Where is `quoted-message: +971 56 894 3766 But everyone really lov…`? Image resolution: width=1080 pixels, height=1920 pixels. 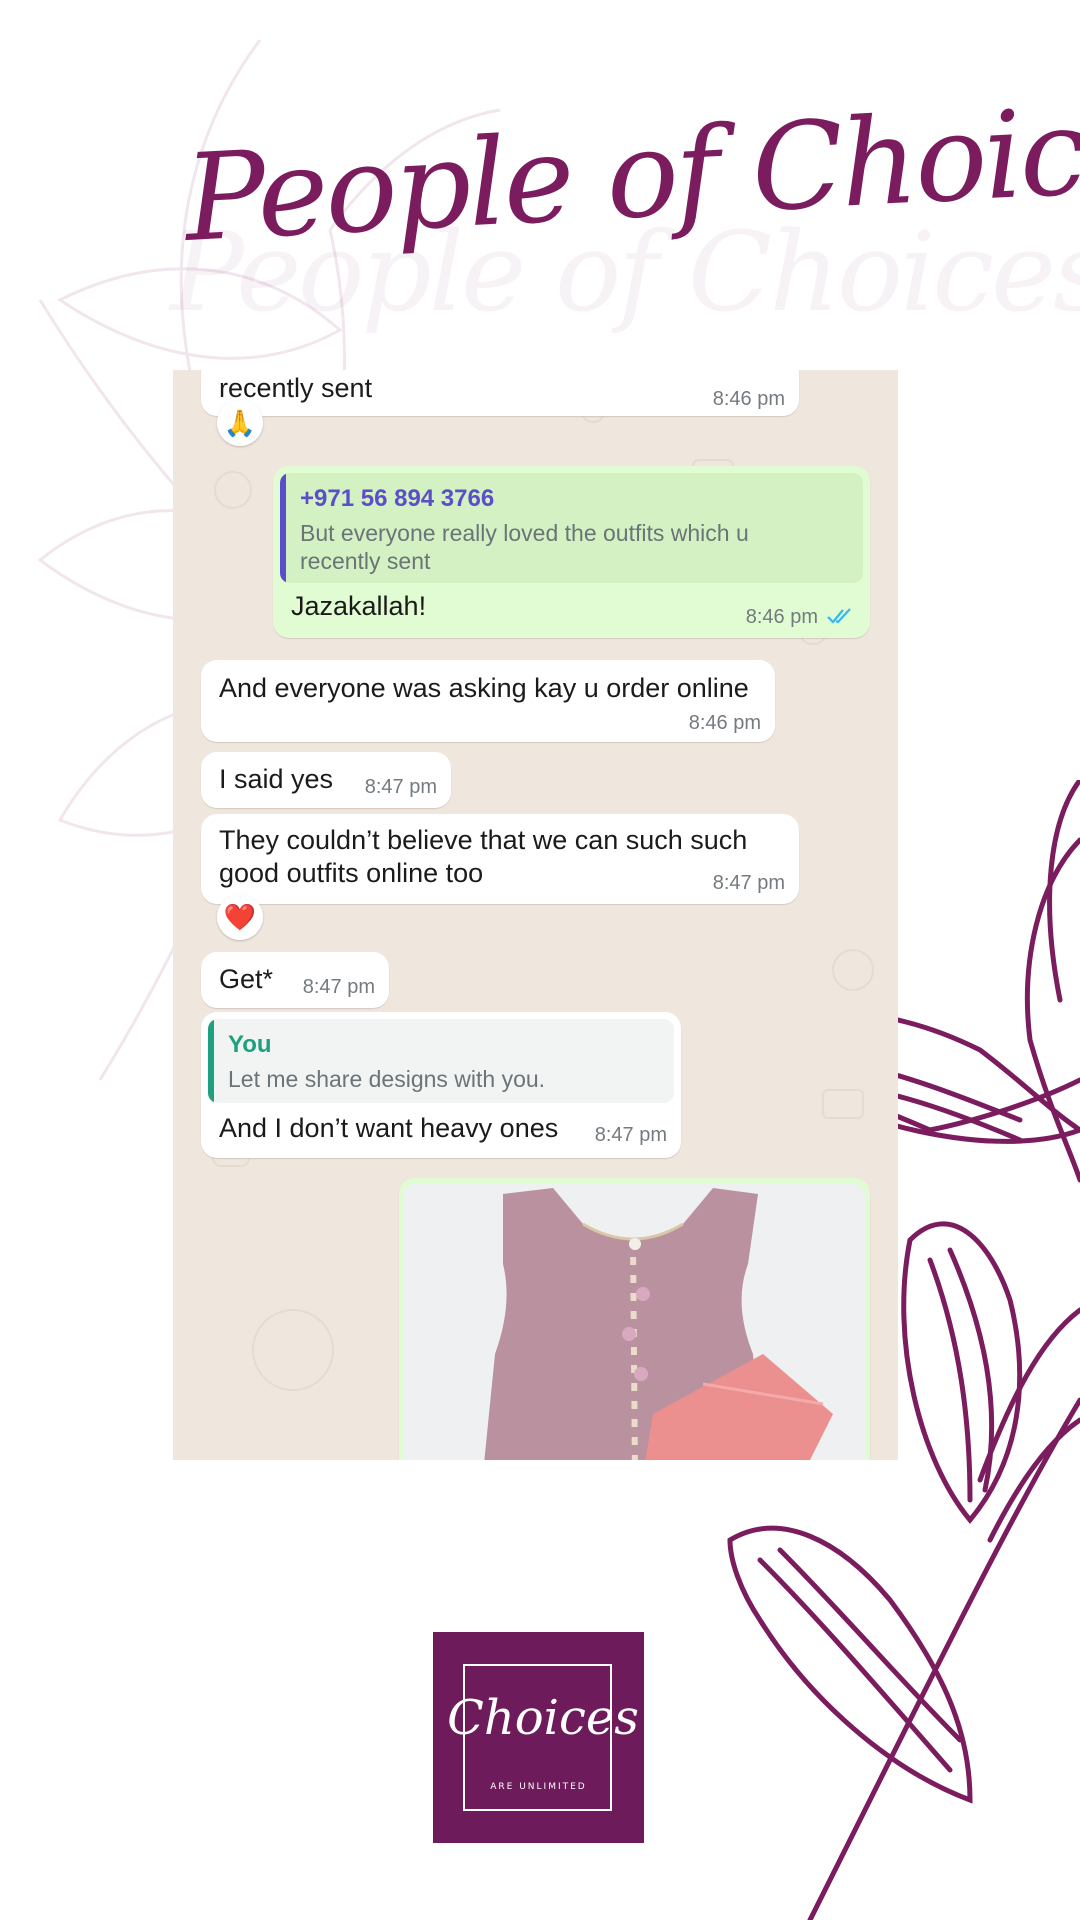
quoted-message: +971 56 894 3766 But everyone really lov… is located at coordinates (571, 528).